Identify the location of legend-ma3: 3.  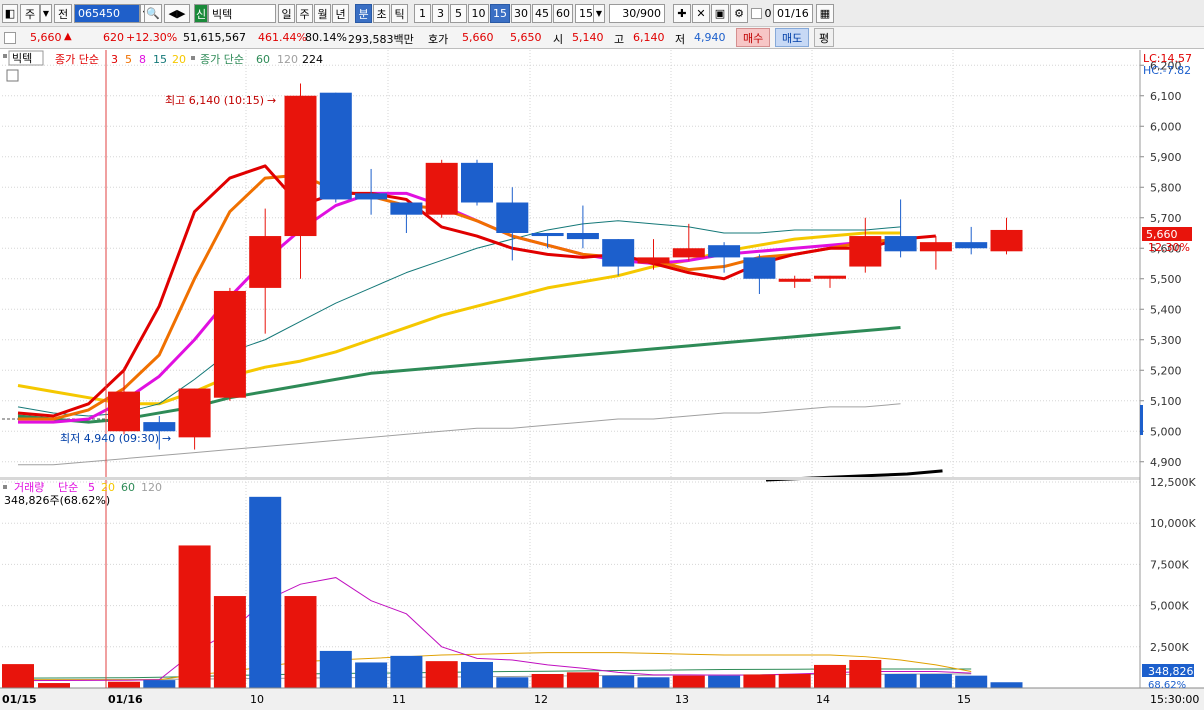
(114, 59).